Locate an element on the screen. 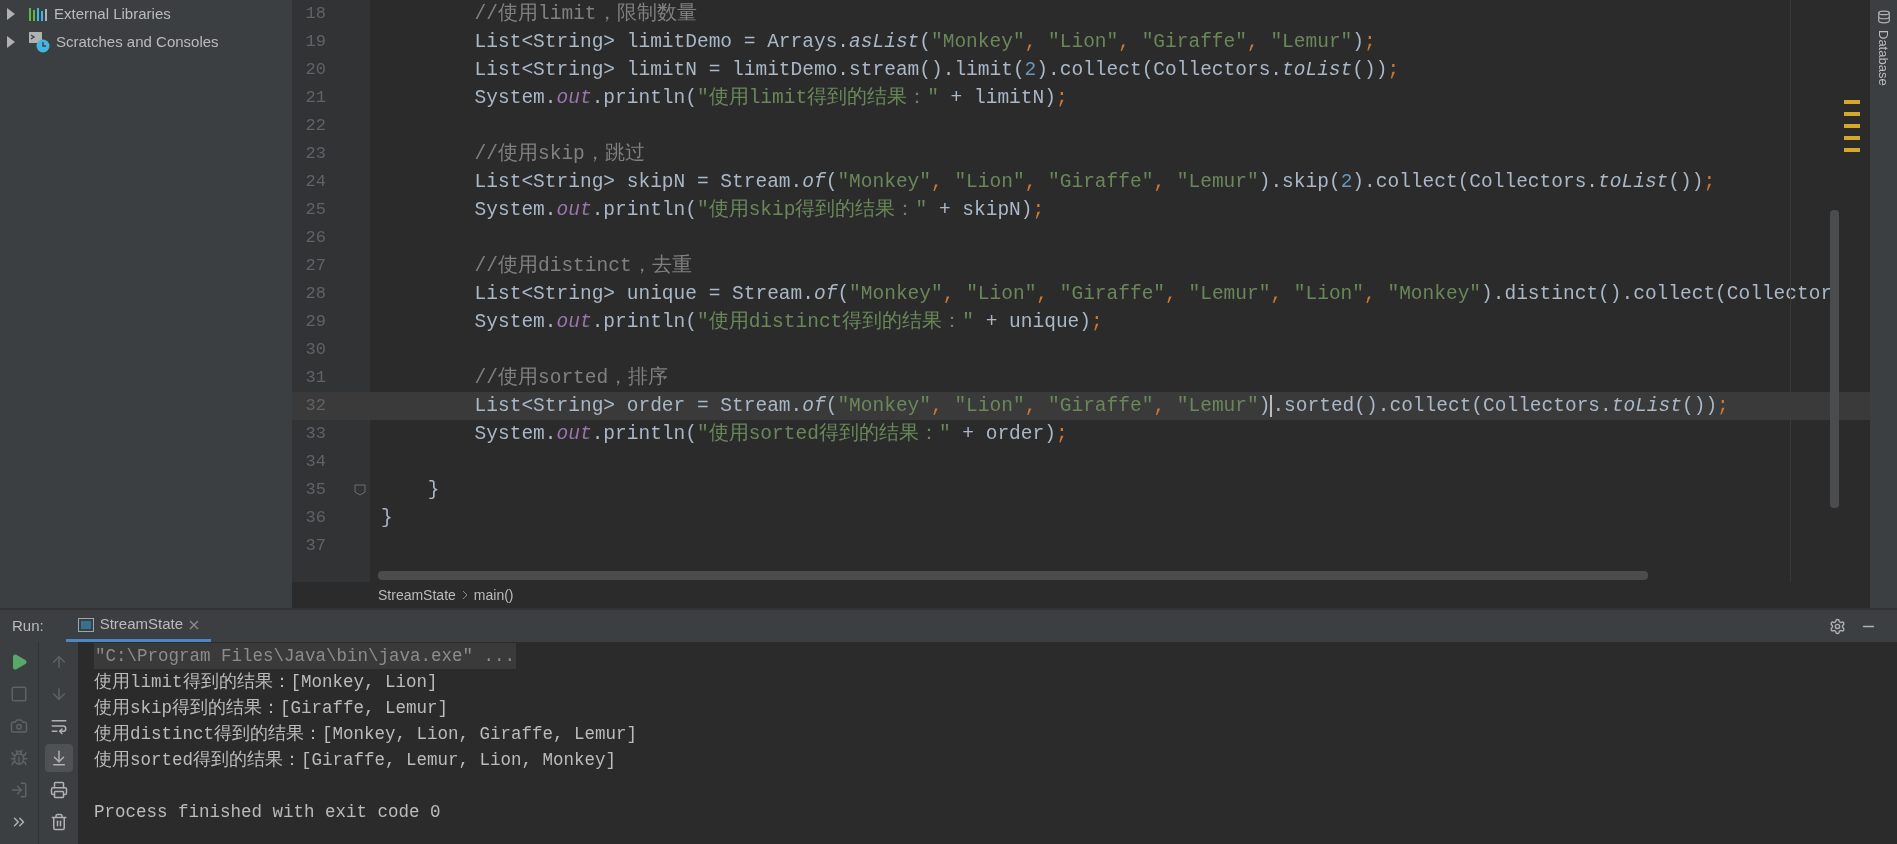 The image size is (1897, 844). soft-wrap-icon is located at coordinates (58, 726).